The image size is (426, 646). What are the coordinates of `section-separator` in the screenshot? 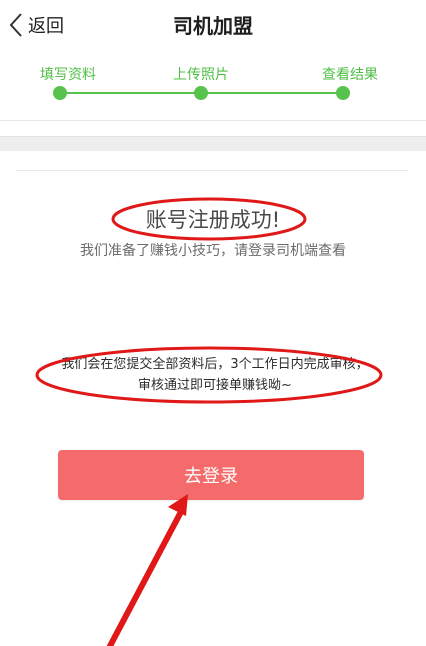 It's located at (213, 143).